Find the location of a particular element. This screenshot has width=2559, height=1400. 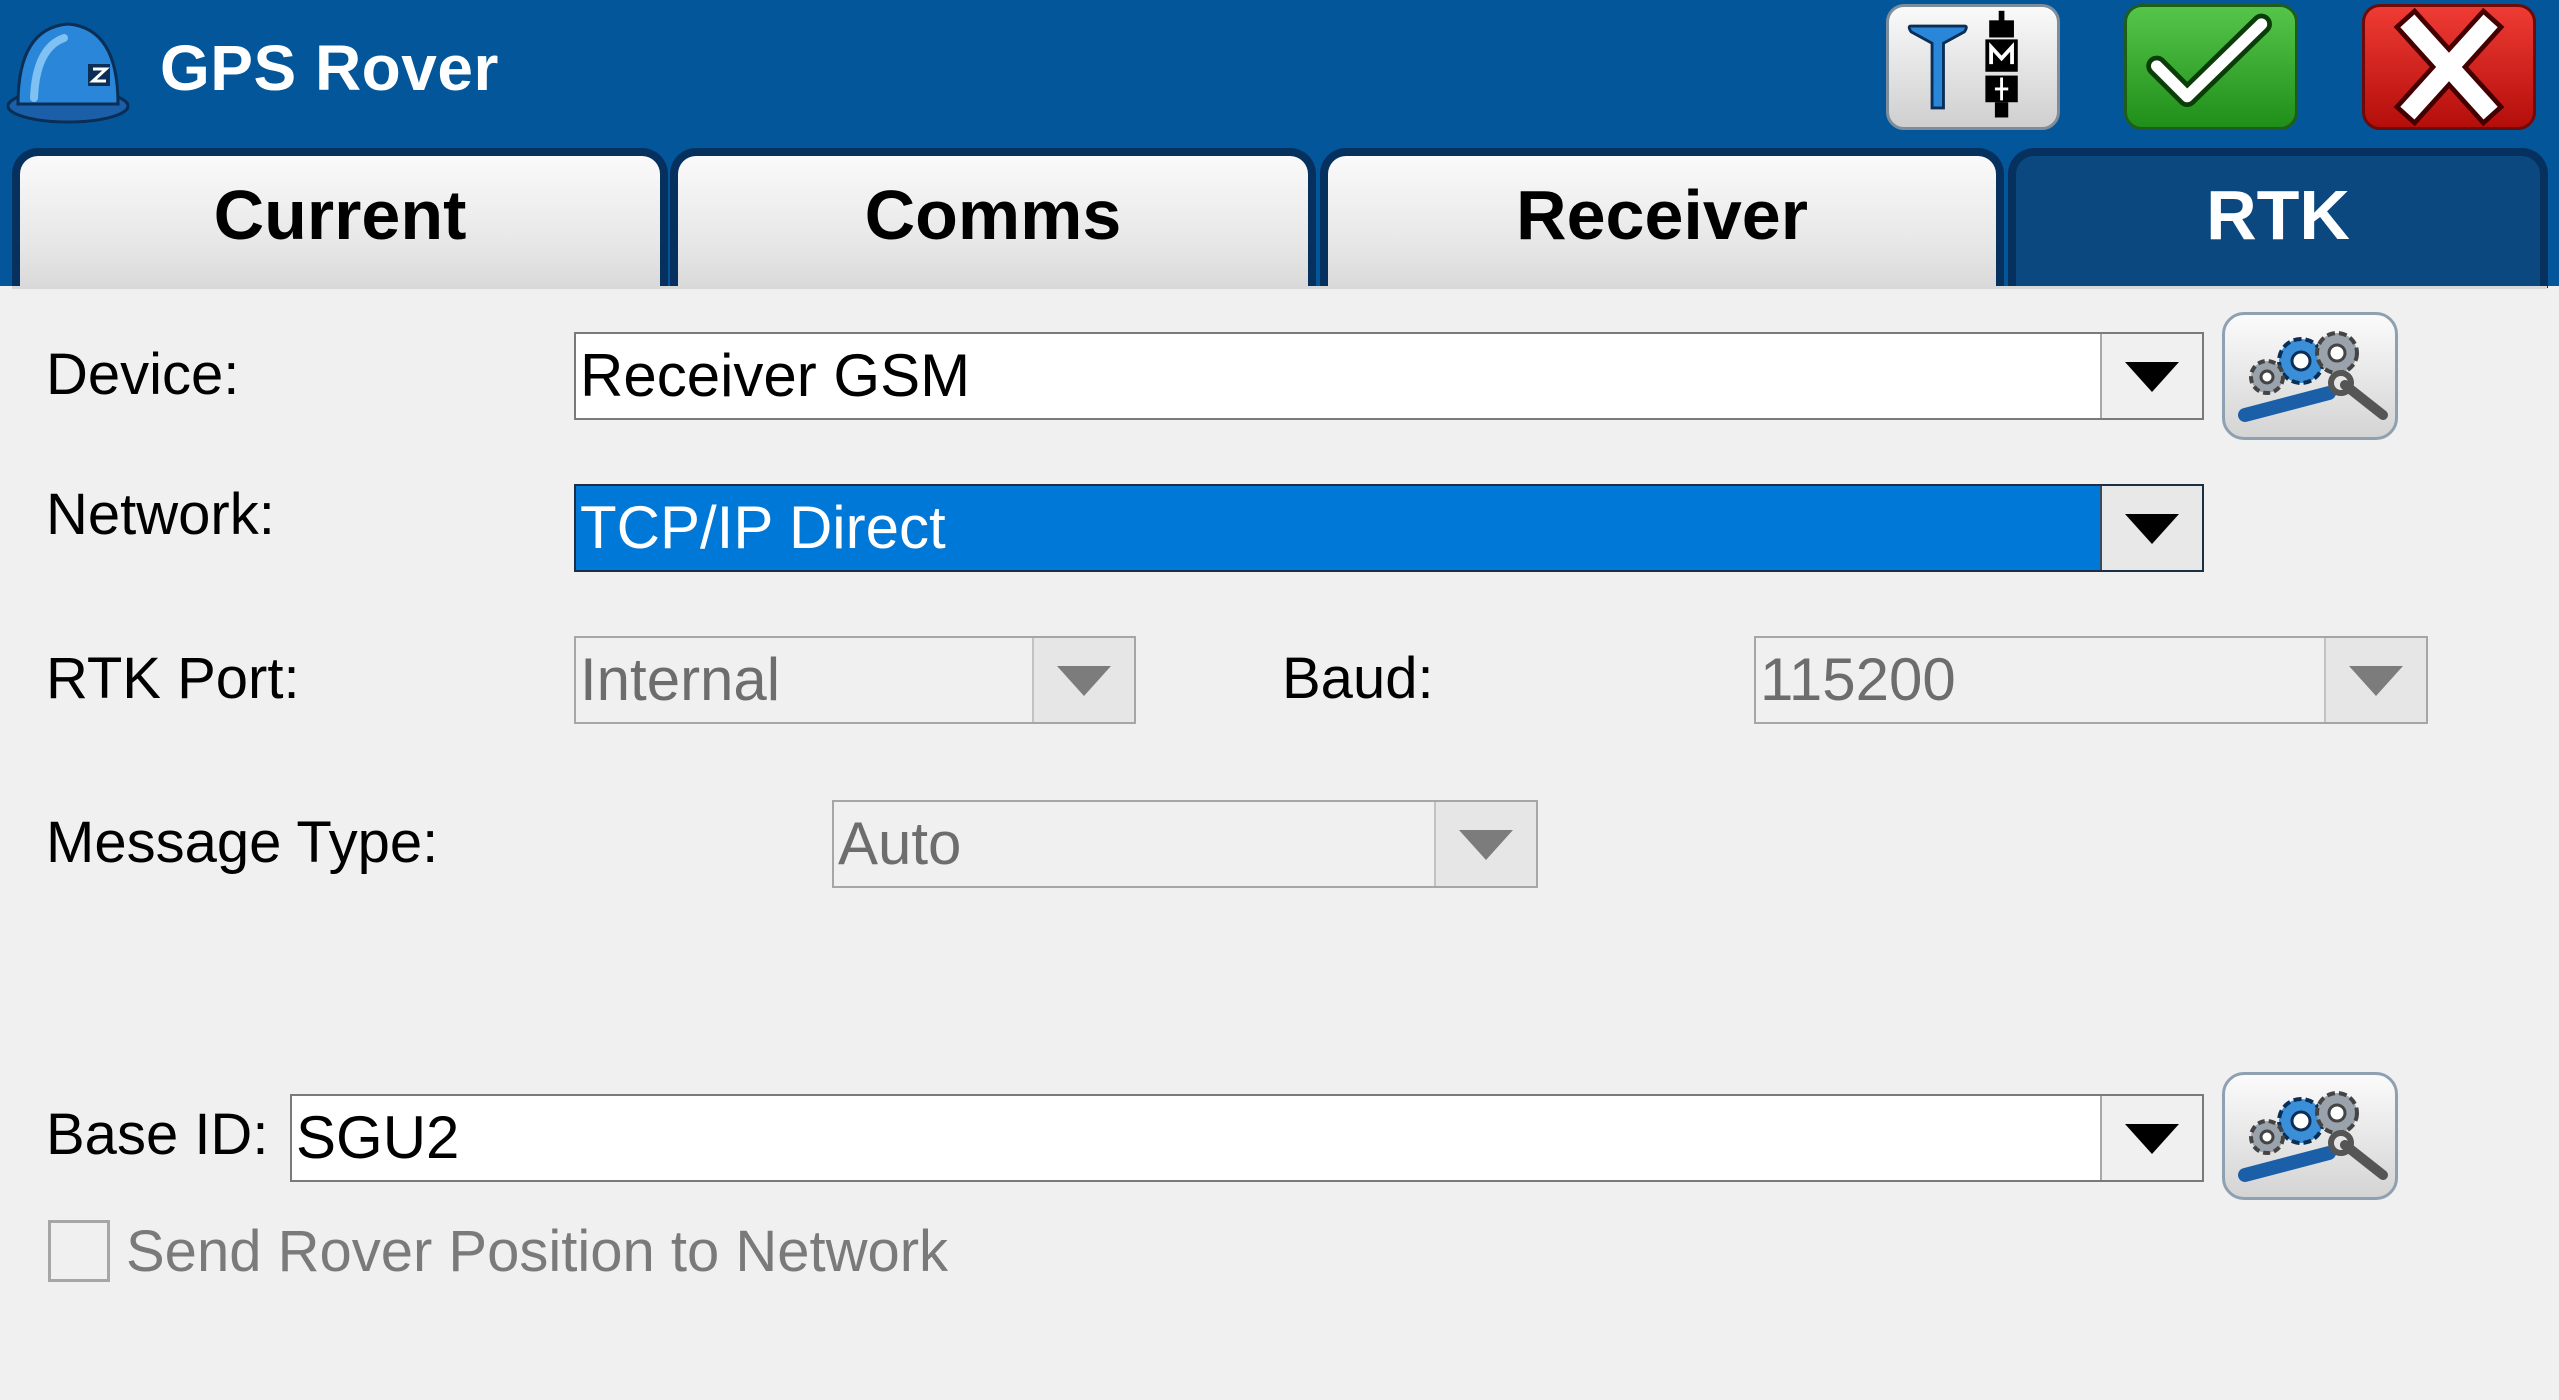

message-type-label: Message Type: is located at coordinates (242, 842).